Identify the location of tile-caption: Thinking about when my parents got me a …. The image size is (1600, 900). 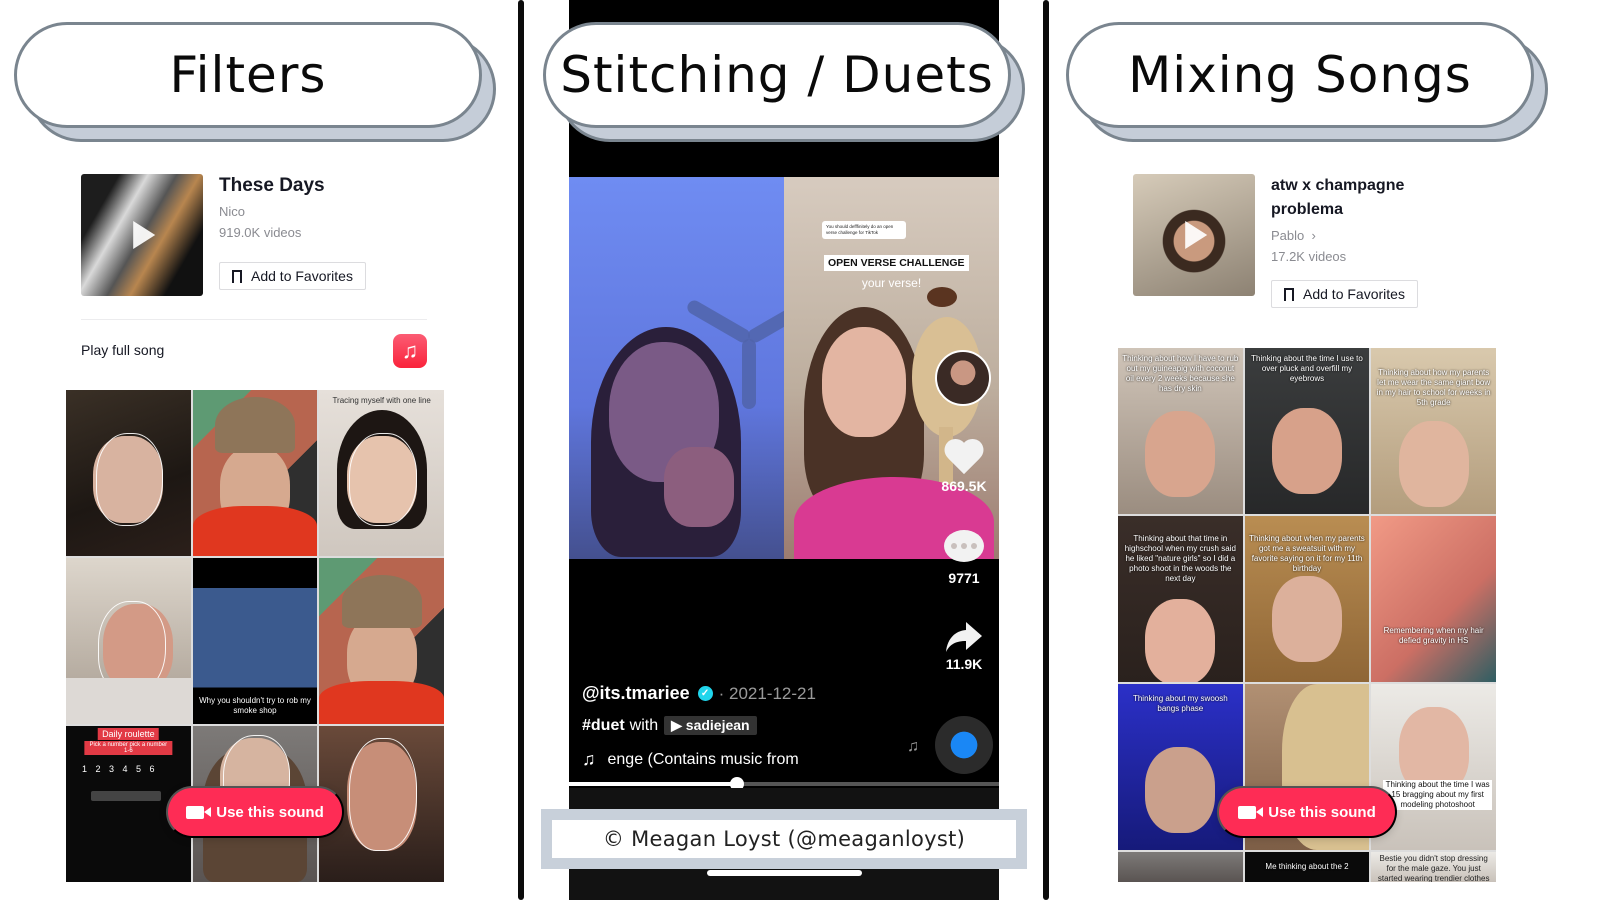
(1307, 553).